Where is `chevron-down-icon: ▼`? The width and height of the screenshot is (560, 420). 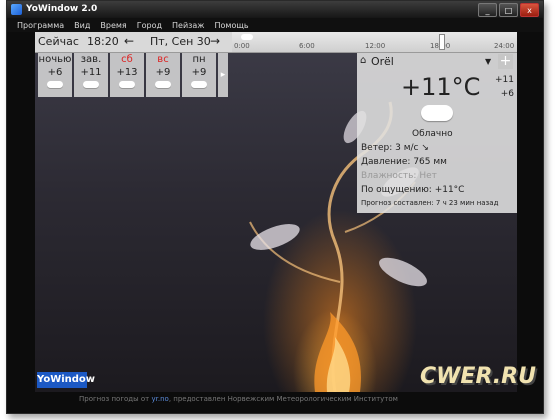 chevron-down-icon: ▼ is located at coordinates (488, 61).